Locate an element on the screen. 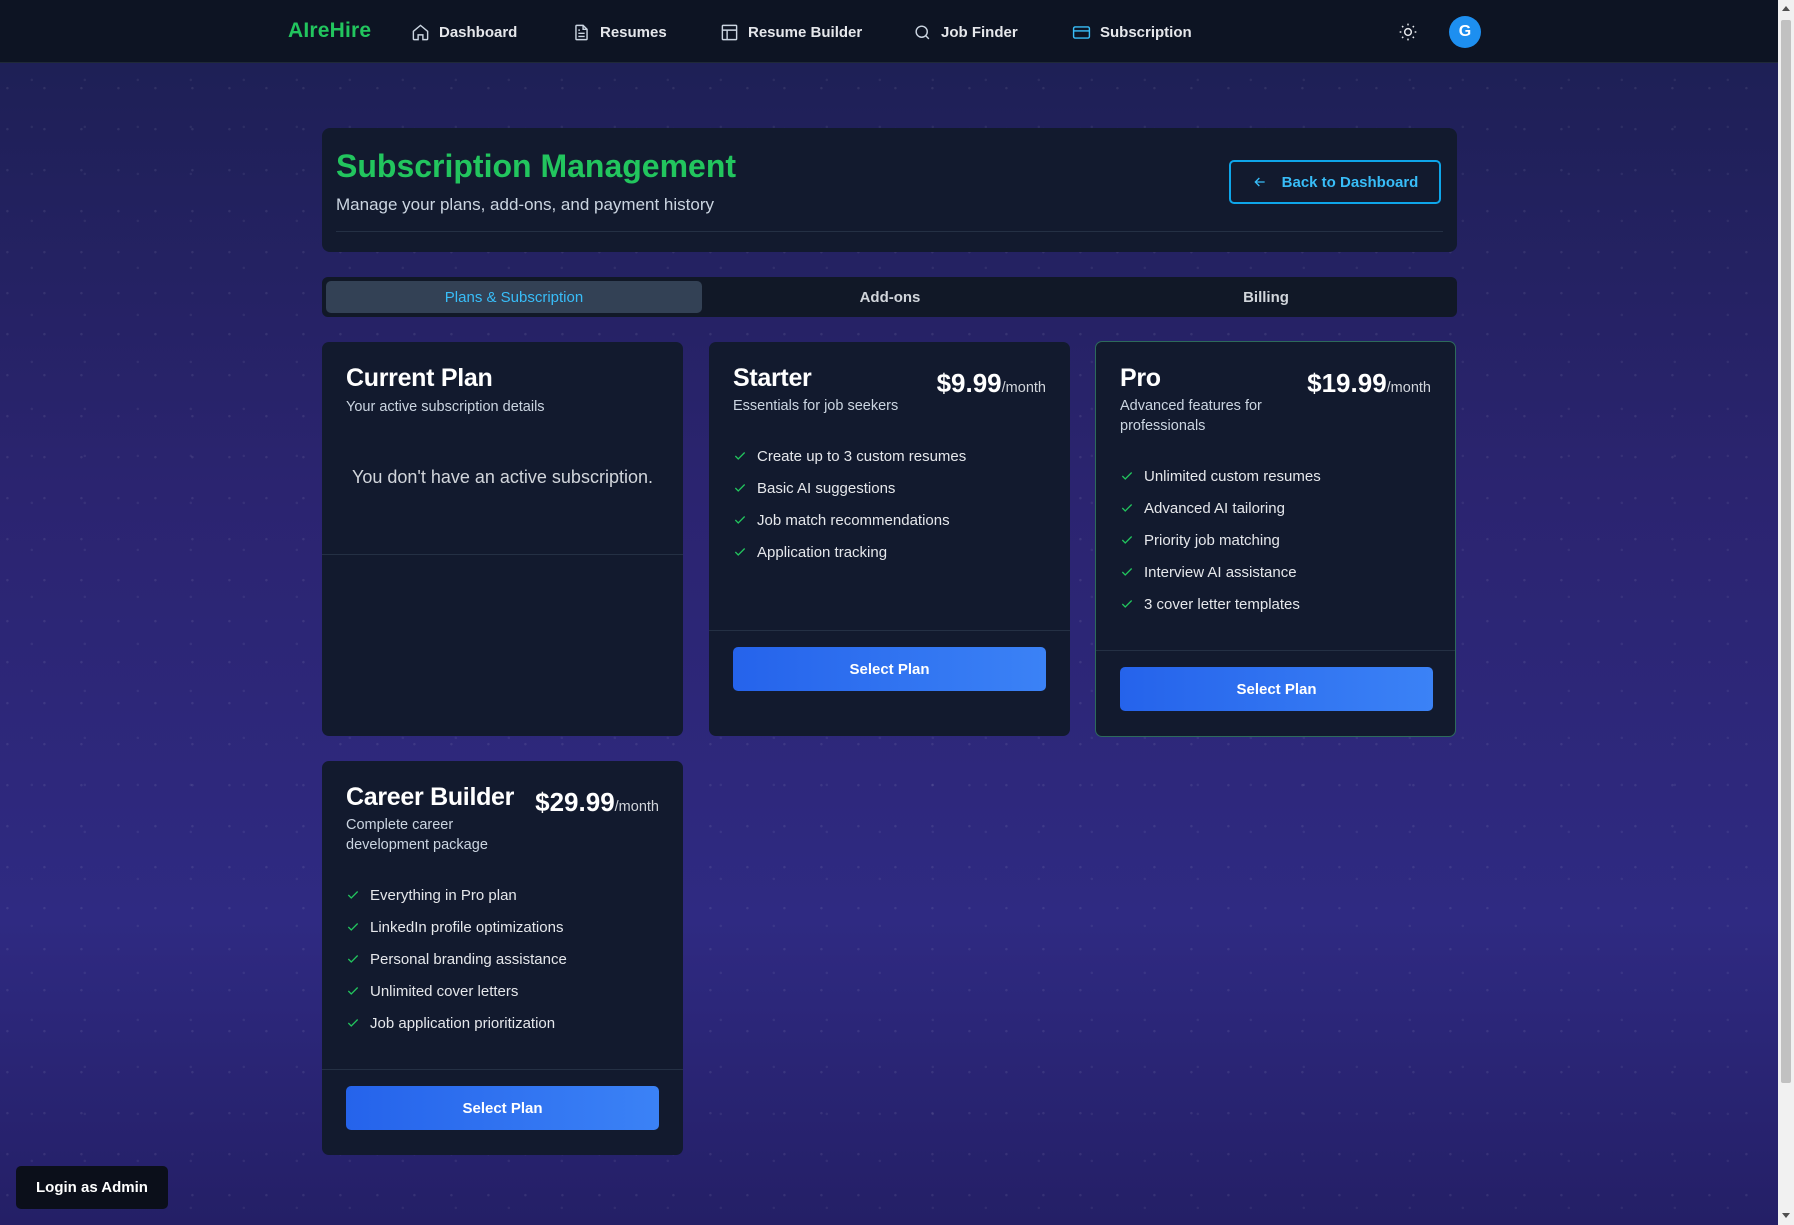 This screenshot has height=1225, width=1794. plan-description: Advanced features for professionals is located at coordinates (1191, 416).